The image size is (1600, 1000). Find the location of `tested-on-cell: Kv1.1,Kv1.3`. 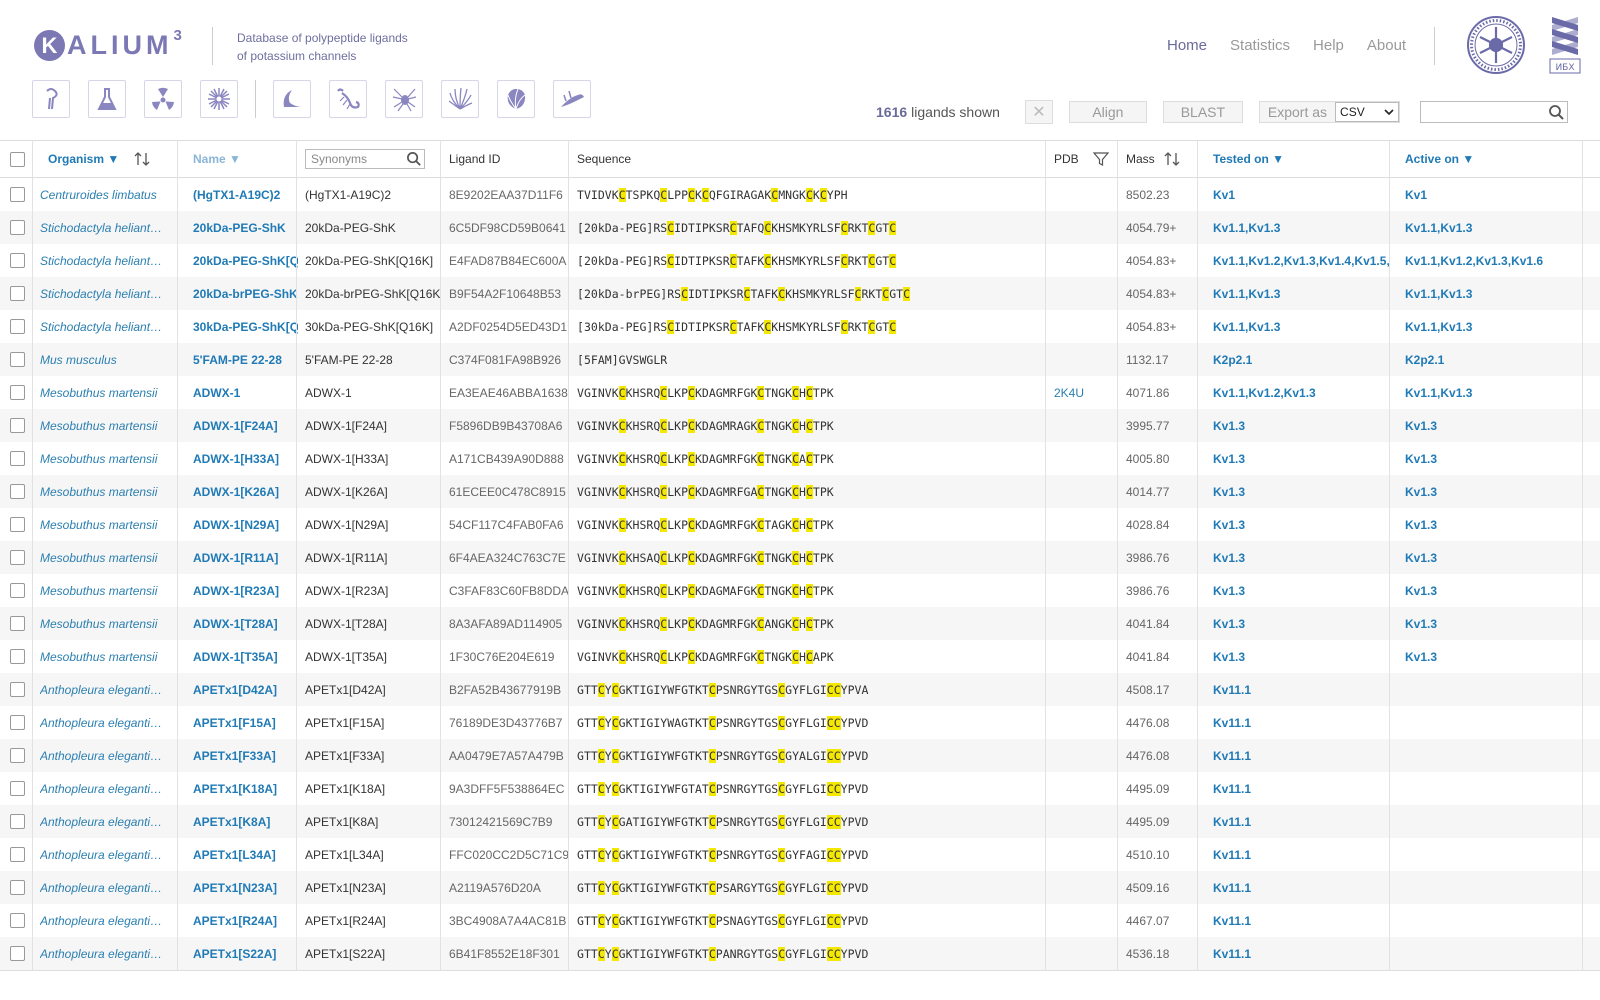

tested-on-cell: Kv1.1,Kv1.3 is located at coordinates (1305, 326).